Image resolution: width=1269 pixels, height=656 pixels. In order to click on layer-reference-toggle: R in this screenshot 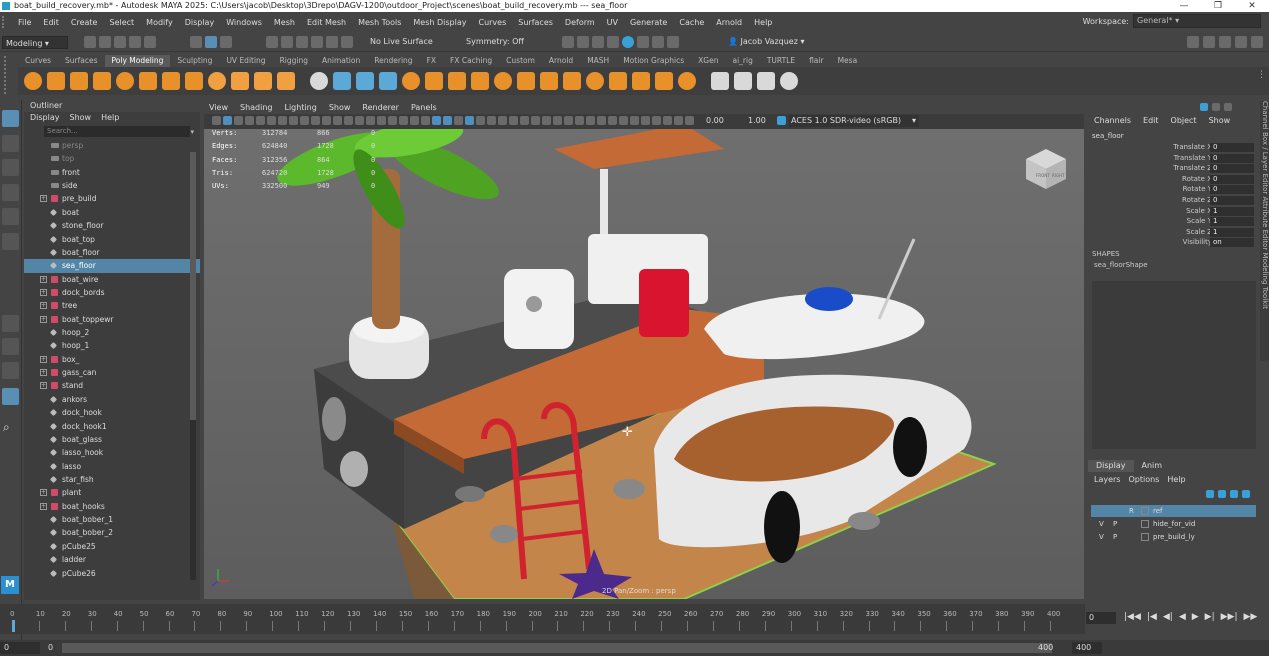, I will do `click(1131, 511)`.